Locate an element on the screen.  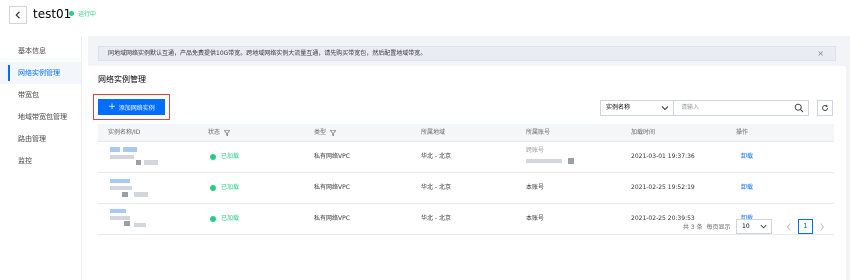
table-header: 实例名称/ID 状态 类型 所属地域 所属账号 加载时间 操作 is located at coordinates (466, 133).